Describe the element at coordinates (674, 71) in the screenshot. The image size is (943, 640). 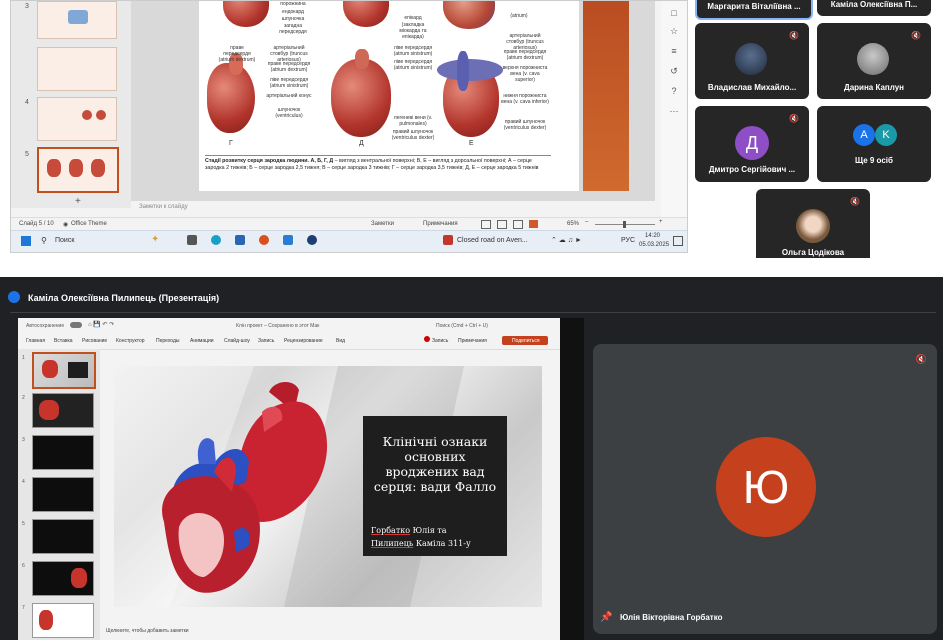
I see `history-icon: ↺` at that location.